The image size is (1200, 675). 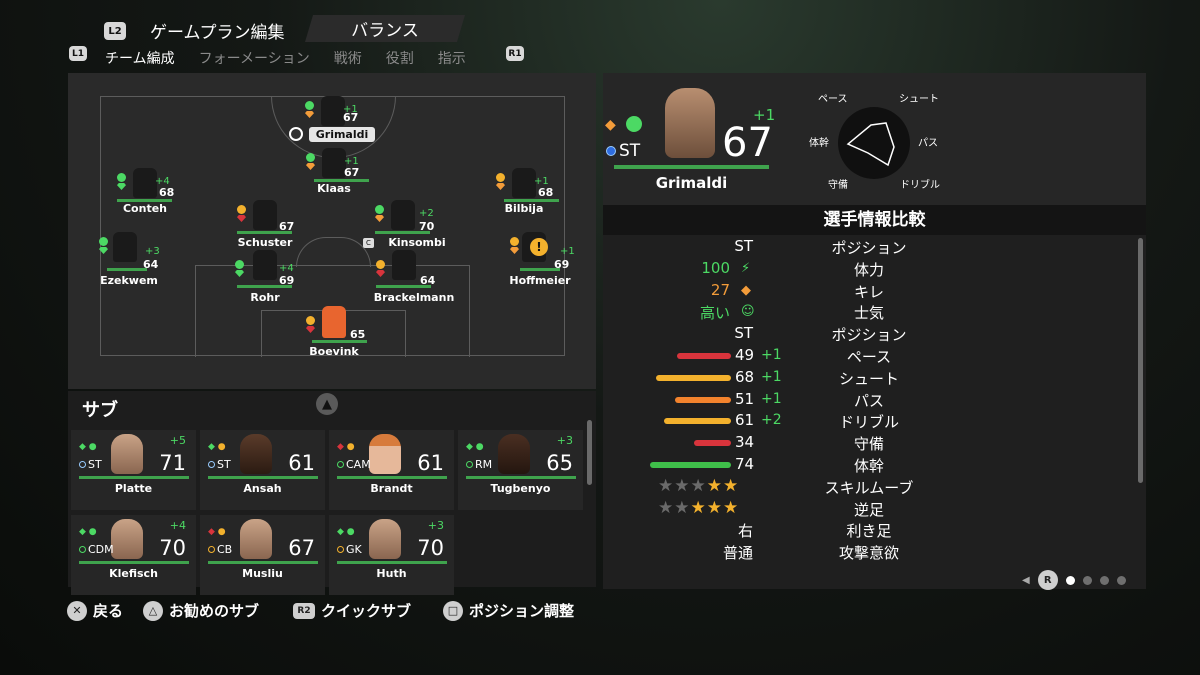 I want to click on pitch-player-schuster: 67 Schuster, so click(x=265, y=224).